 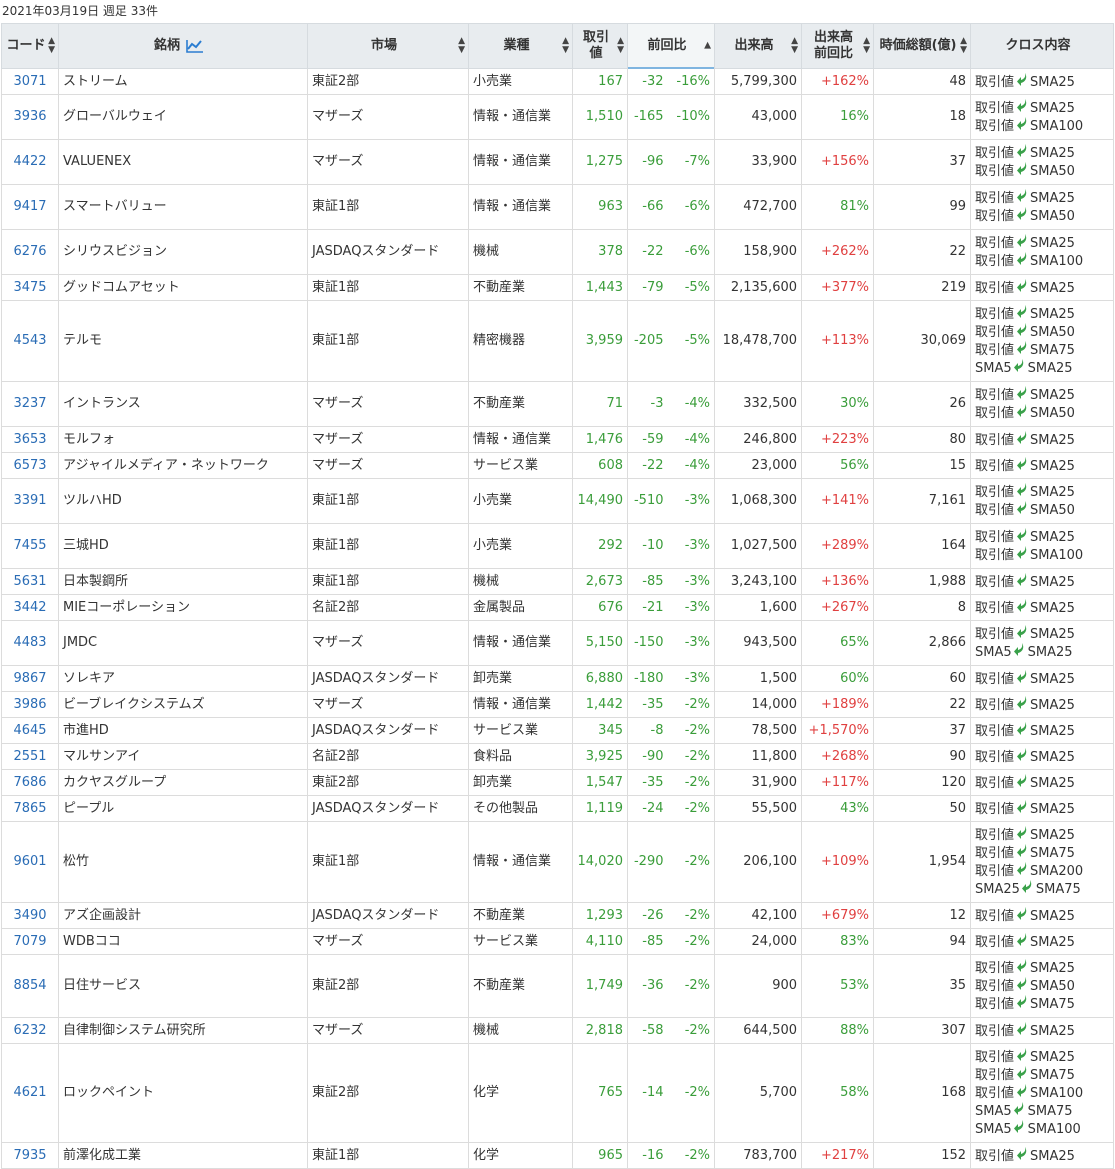 I want to click on stock-code-link: 4422, so click(x=29, y=161).